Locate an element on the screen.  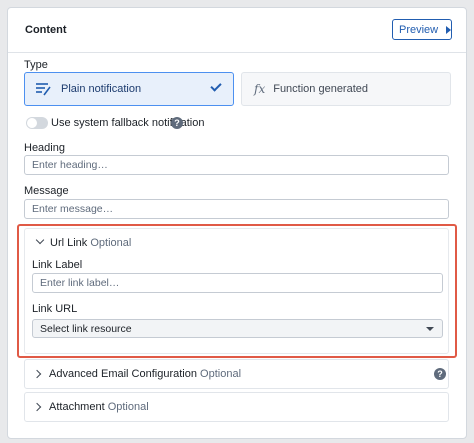
preview-button-label: Preview is located at coordinates (419, 29).